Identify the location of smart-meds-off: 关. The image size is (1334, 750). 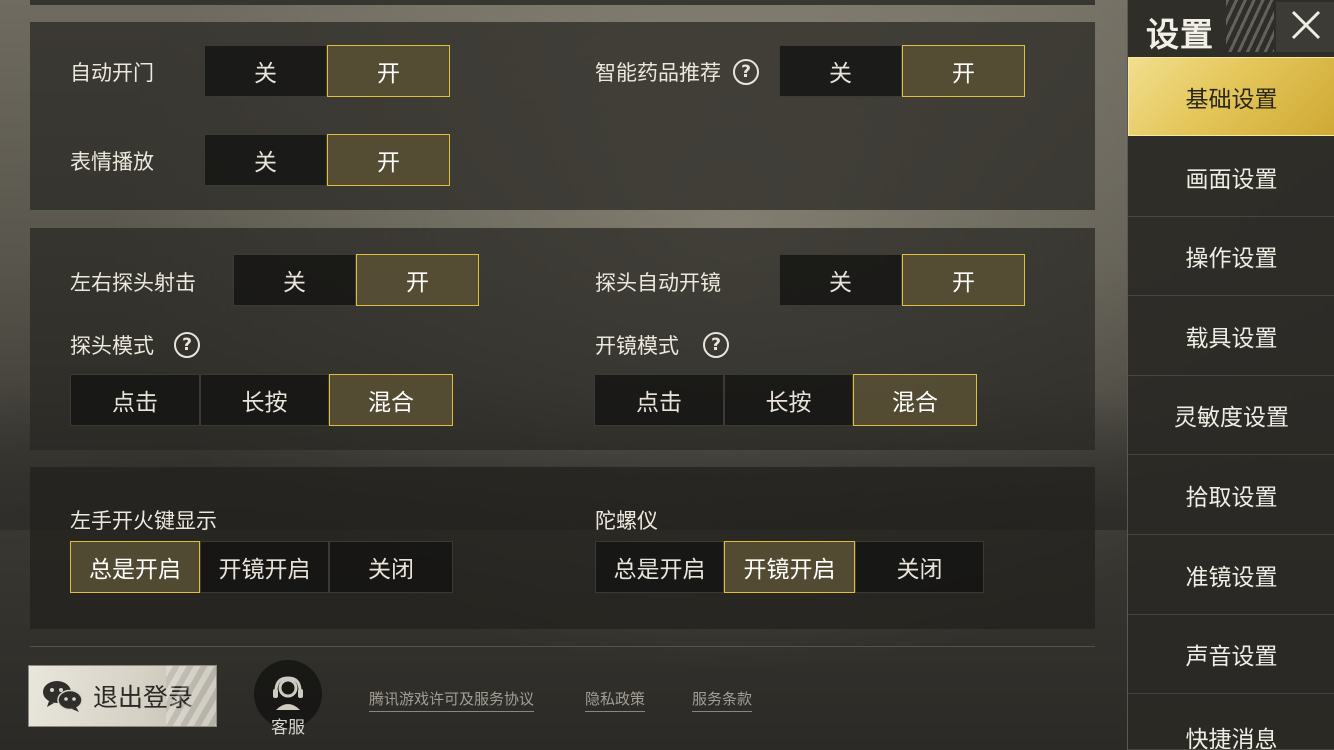
(840, 71).